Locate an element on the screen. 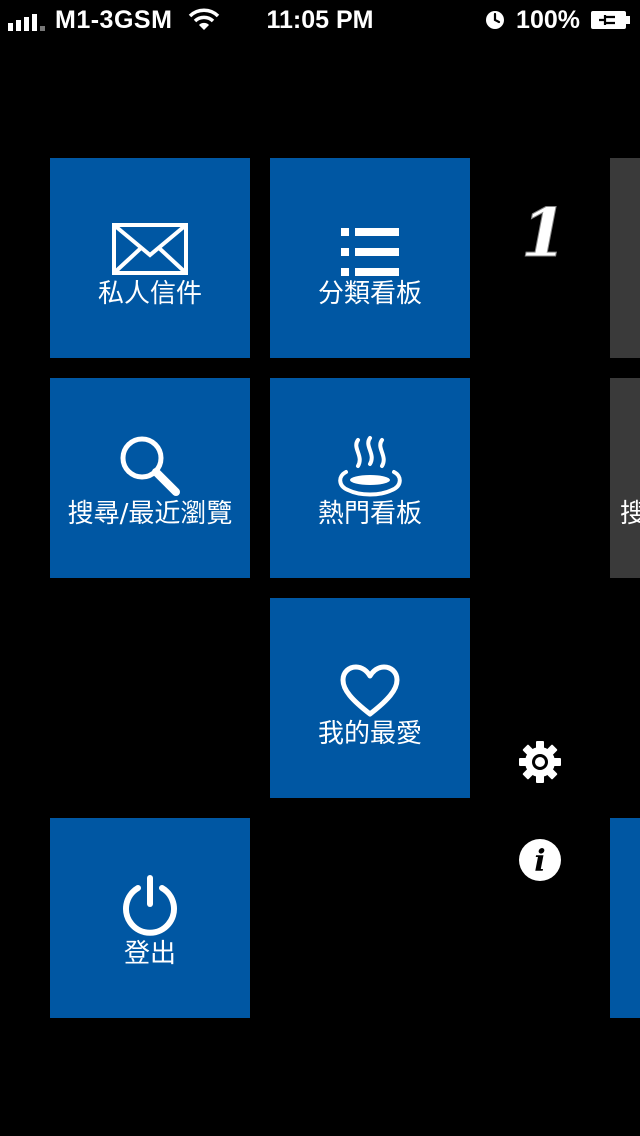 The height and width of the screenshot is (1136, 640). hot-spring-icon is located at coordinates (370, 438).